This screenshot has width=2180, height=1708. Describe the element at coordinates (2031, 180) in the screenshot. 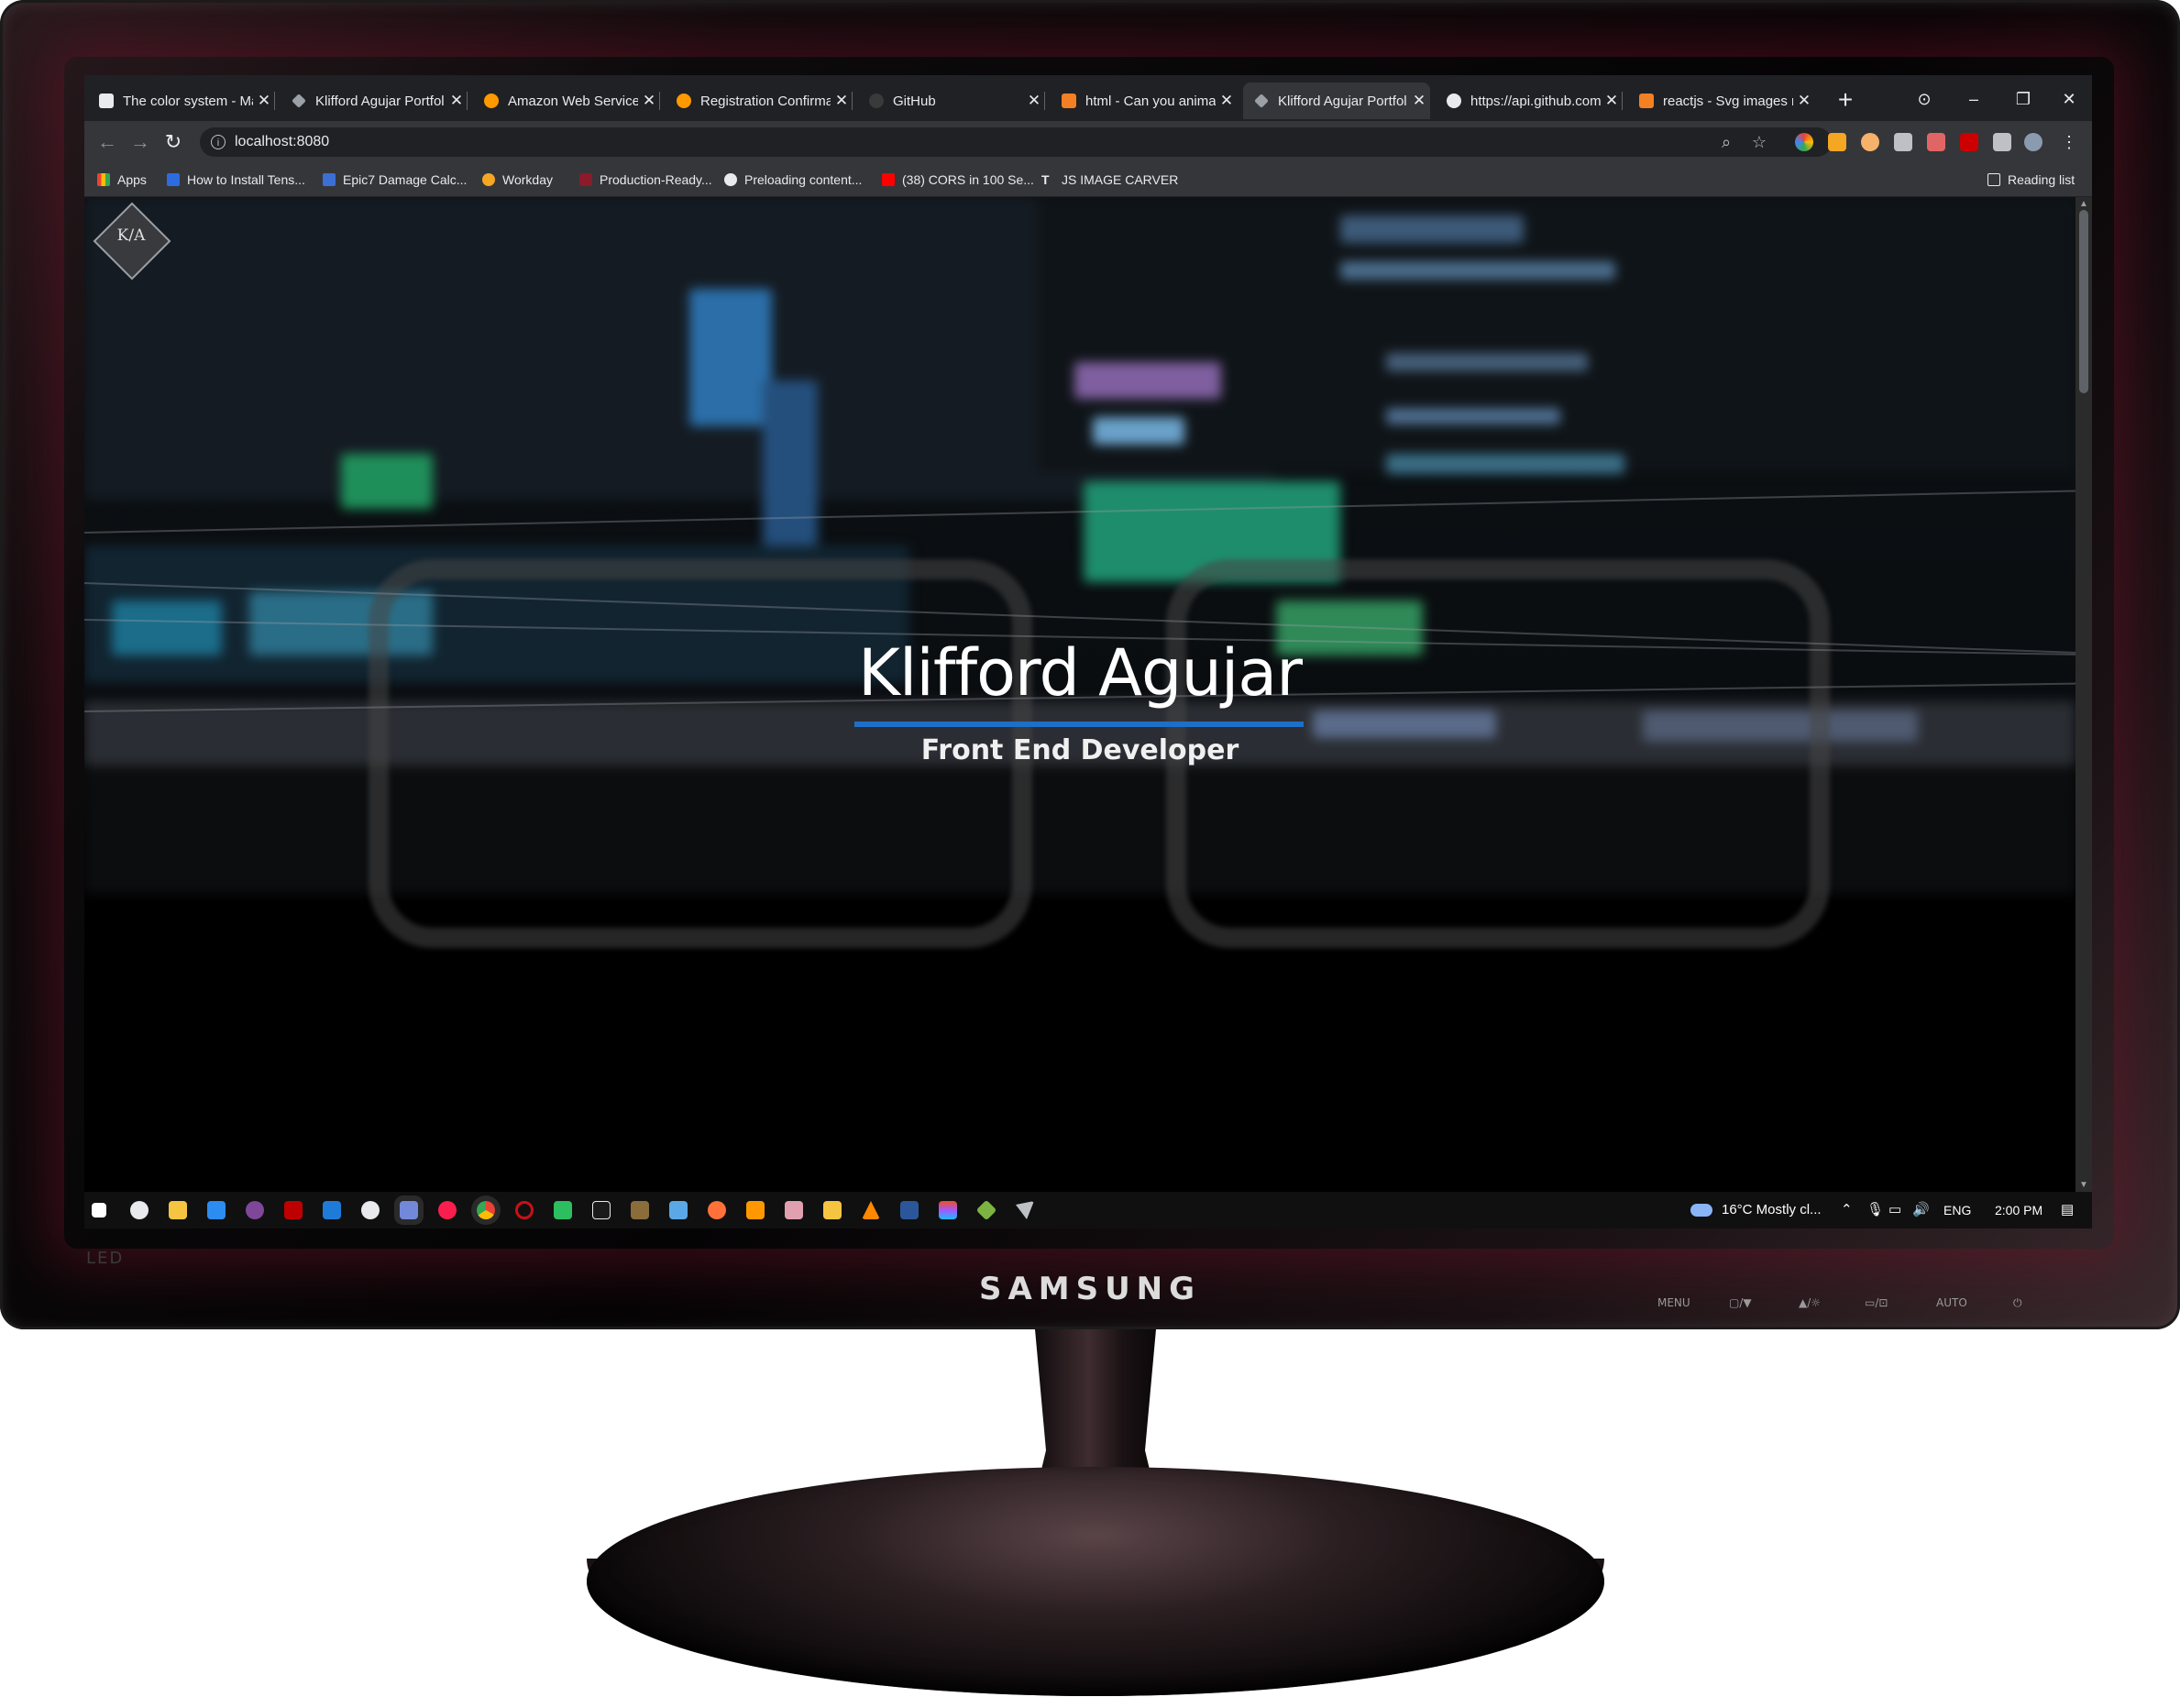

I see `reading-list-button: Reading list` at that location.